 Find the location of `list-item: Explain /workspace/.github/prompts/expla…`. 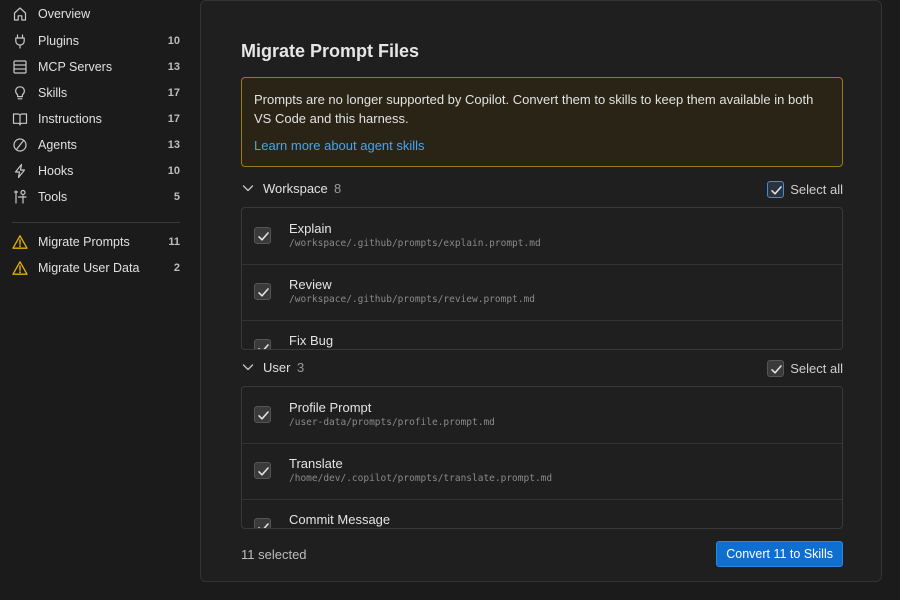

list-item: Explain /workspace/.github/prompts/expla… is located at coordinates (542, 236).